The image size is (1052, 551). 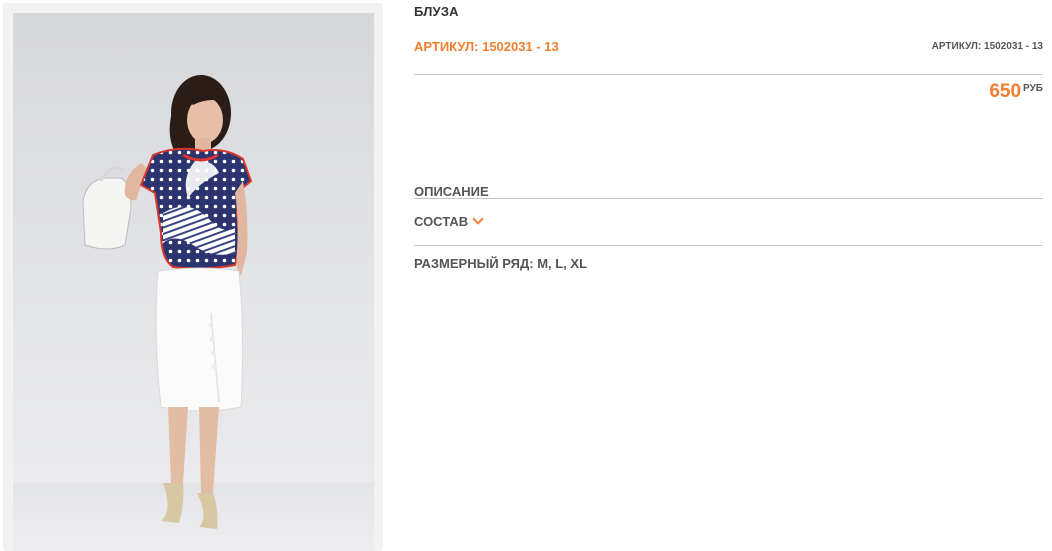 I want to click on description-heading: ОПИСАНИЕ, so click(x=451, y=191).